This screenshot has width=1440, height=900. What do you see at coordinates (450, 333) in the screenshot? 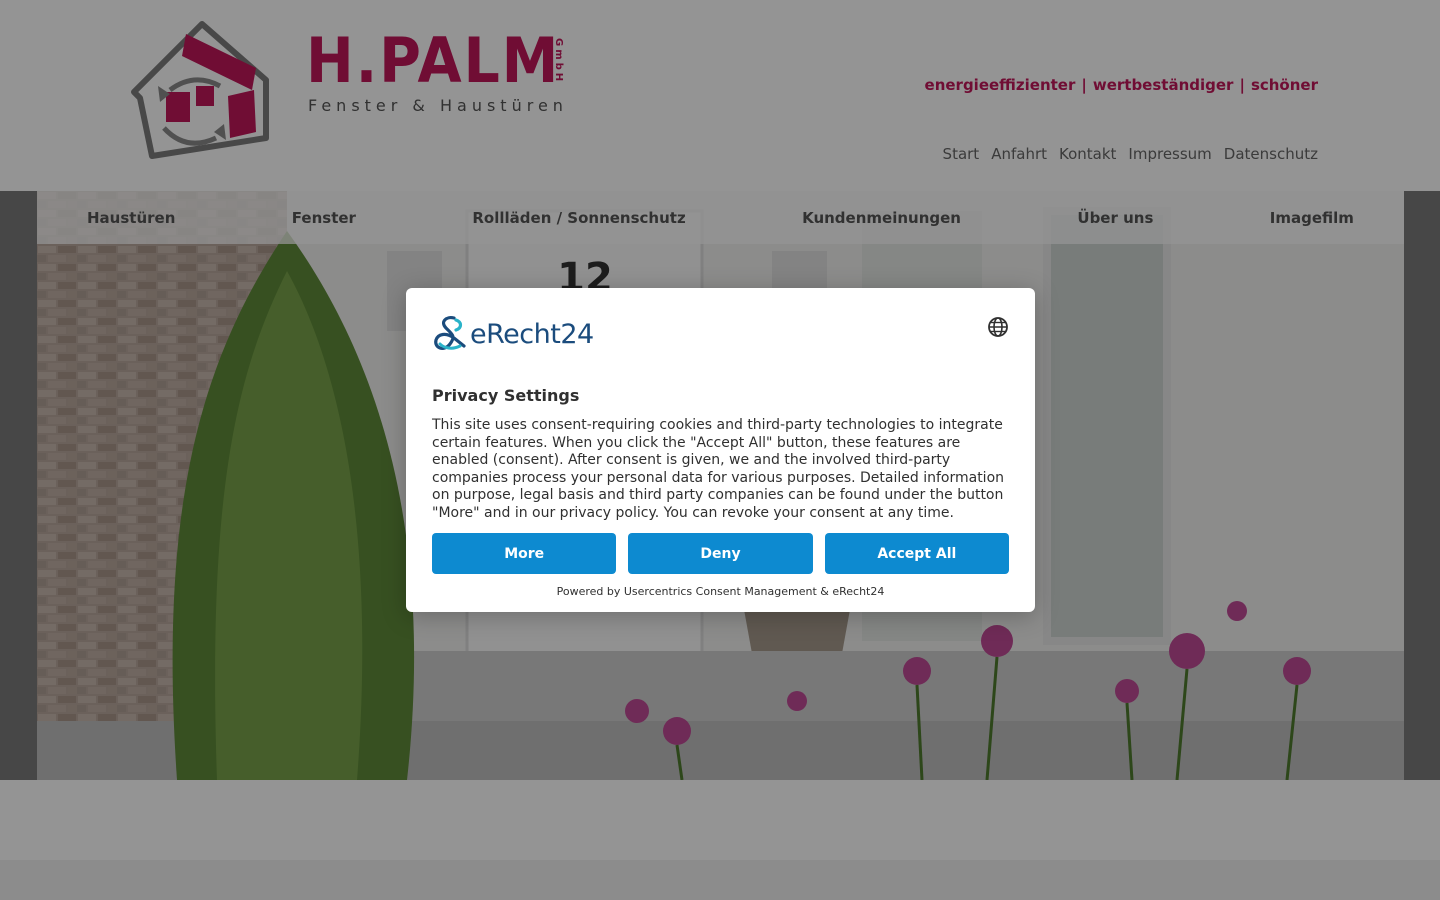
I see `erecht24-logo-icon` at bounding box center [450, 333].